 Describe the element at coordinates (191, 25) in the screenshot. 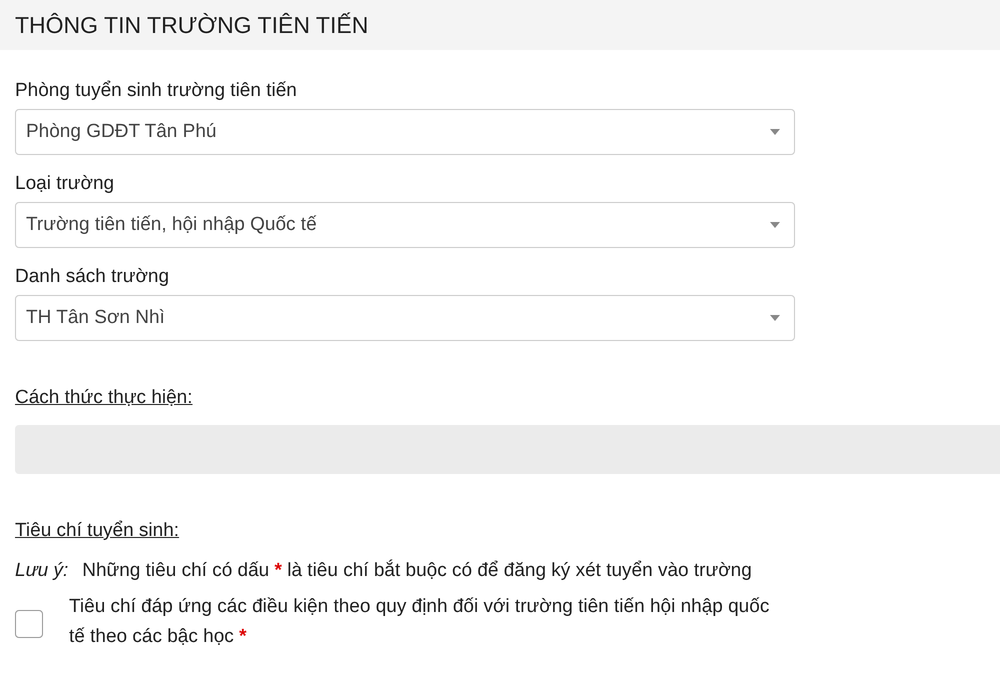

I see `section-title: THÔNG TIN TRƯỜNG TIÊN TIẾN` at that location.